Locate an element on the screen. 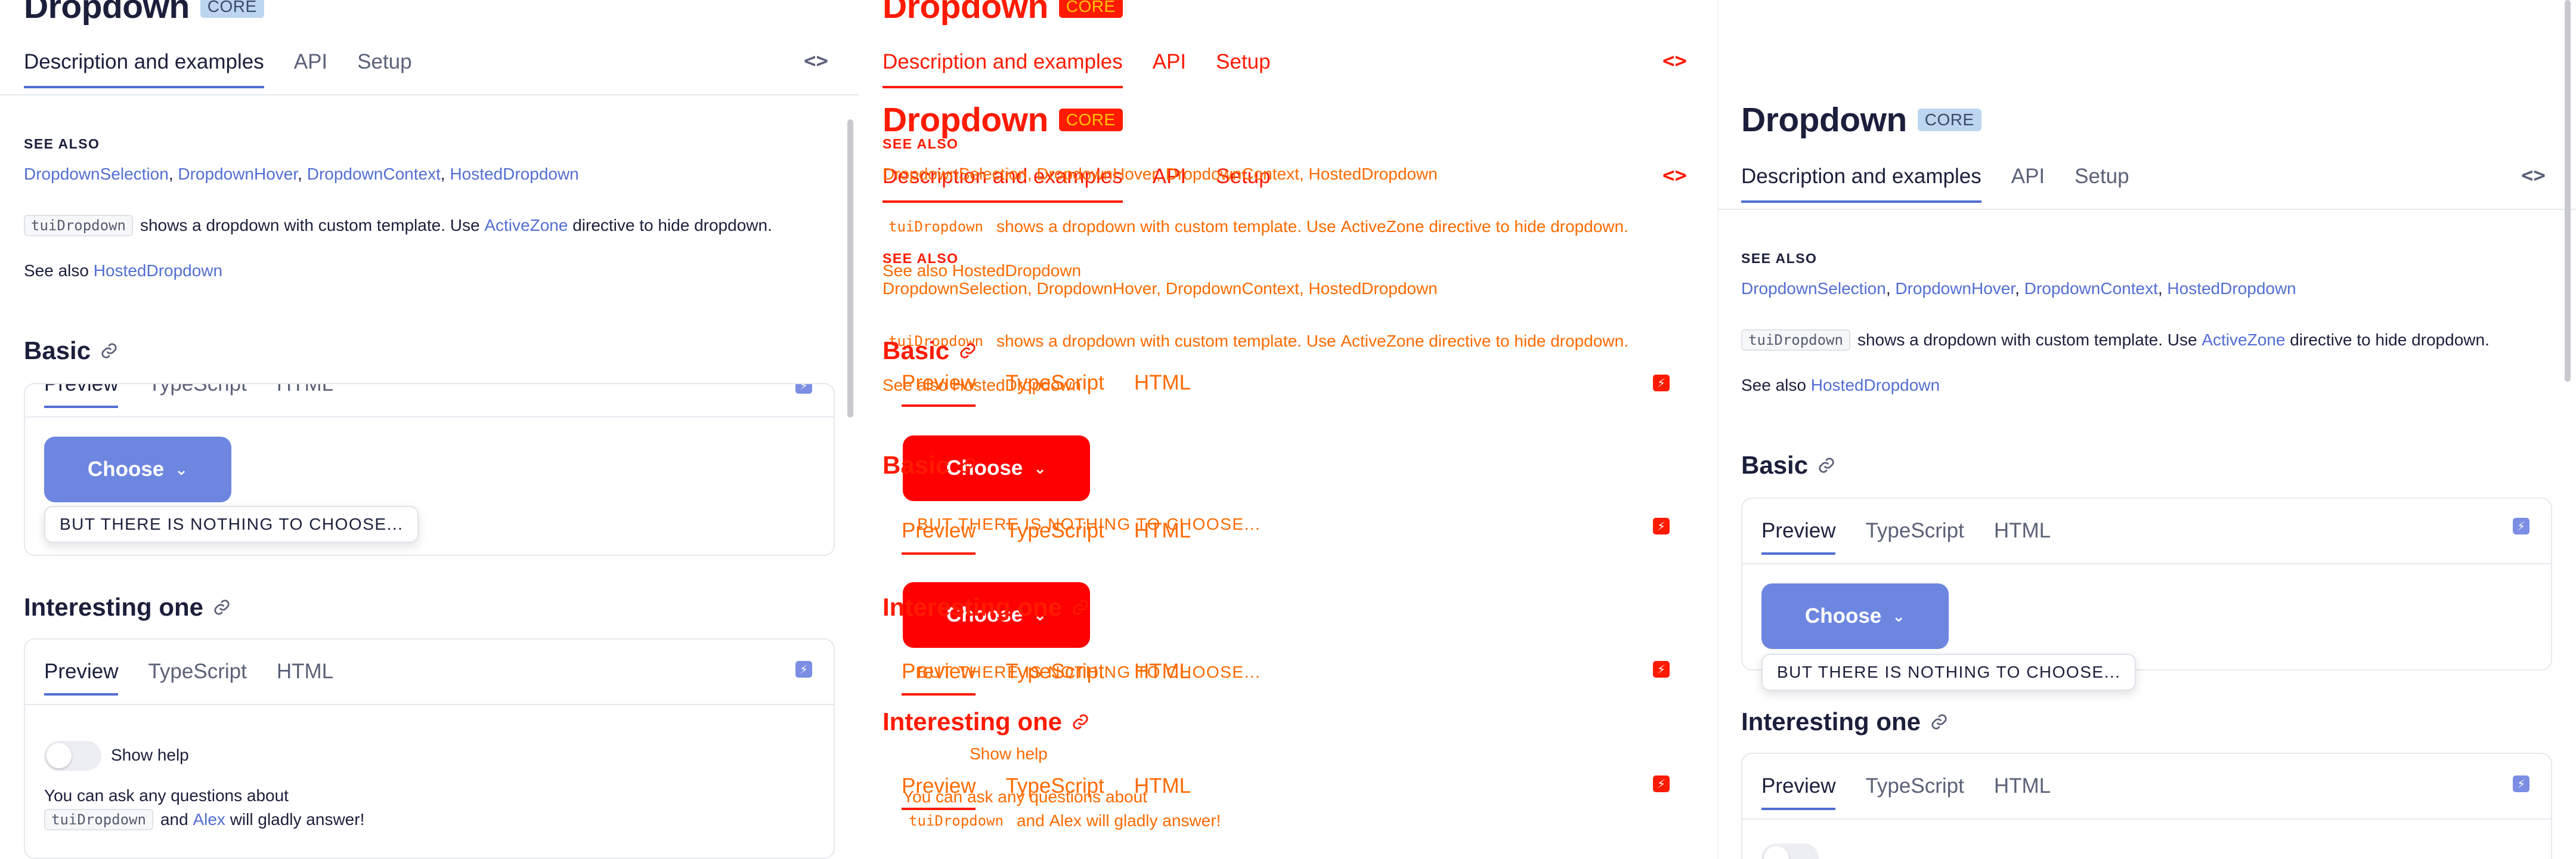  chevron-down-icon: ⌄ is located at coordinates (181, 469).